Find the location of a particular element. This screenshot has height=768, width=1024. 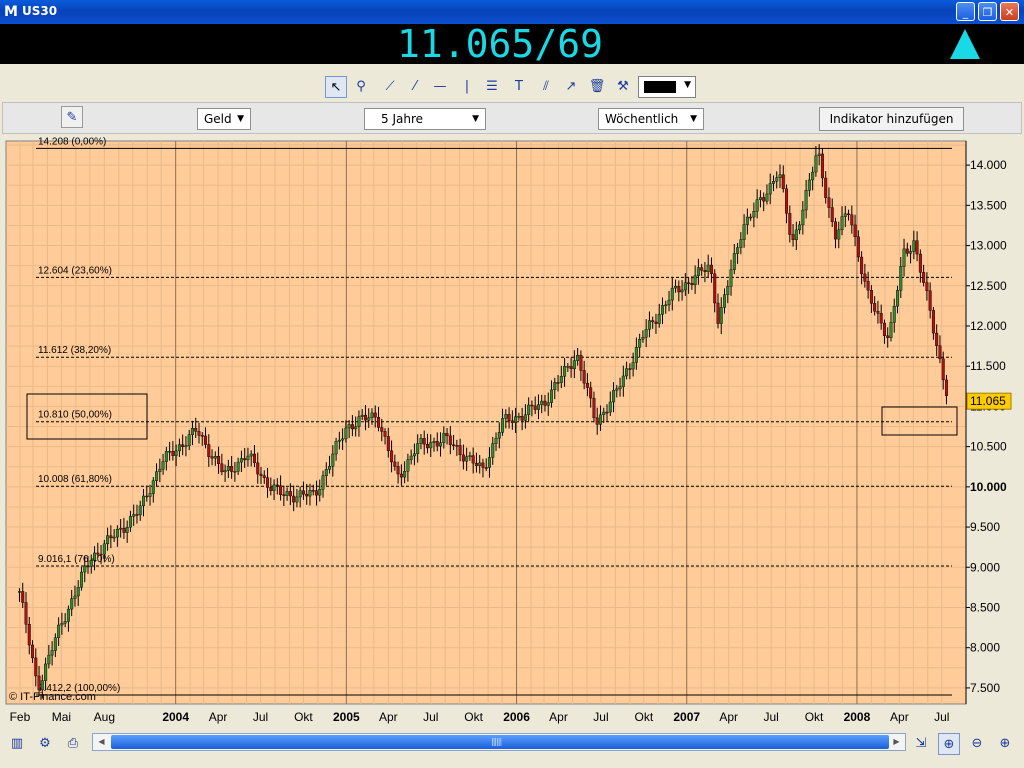

print-icon: ⎙ is located at coordinates (73, 744).